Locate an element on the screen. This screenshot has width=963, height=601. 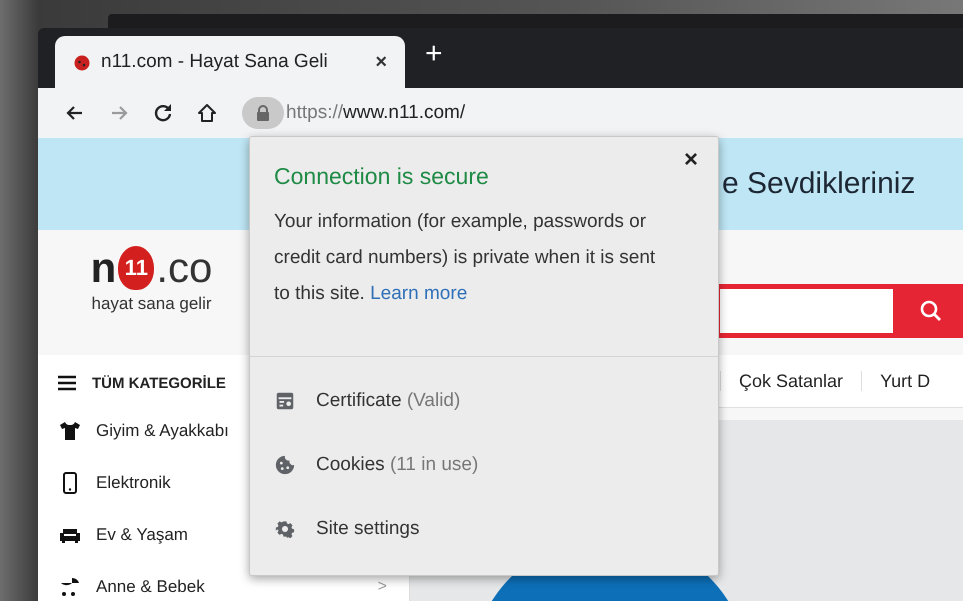
search-button is located at coordinates (928, 311).